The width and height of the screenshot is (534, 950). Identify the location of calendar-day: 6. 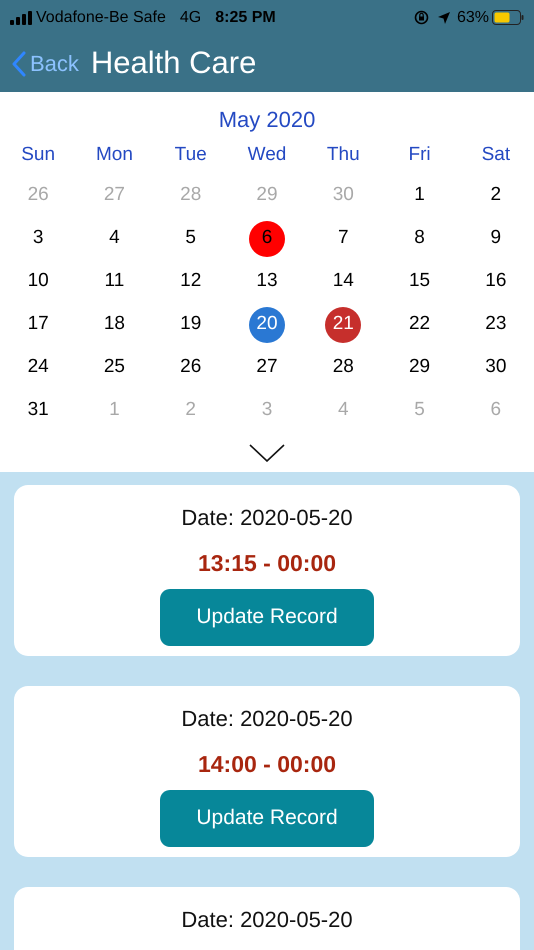
(266, 238).